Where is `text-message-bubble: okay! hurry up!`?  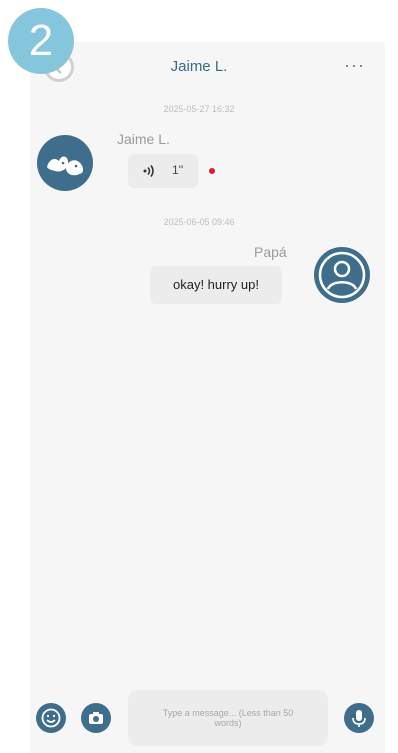 text-message-bubble: okay! hurry up! is located at coordinates (216, 285).